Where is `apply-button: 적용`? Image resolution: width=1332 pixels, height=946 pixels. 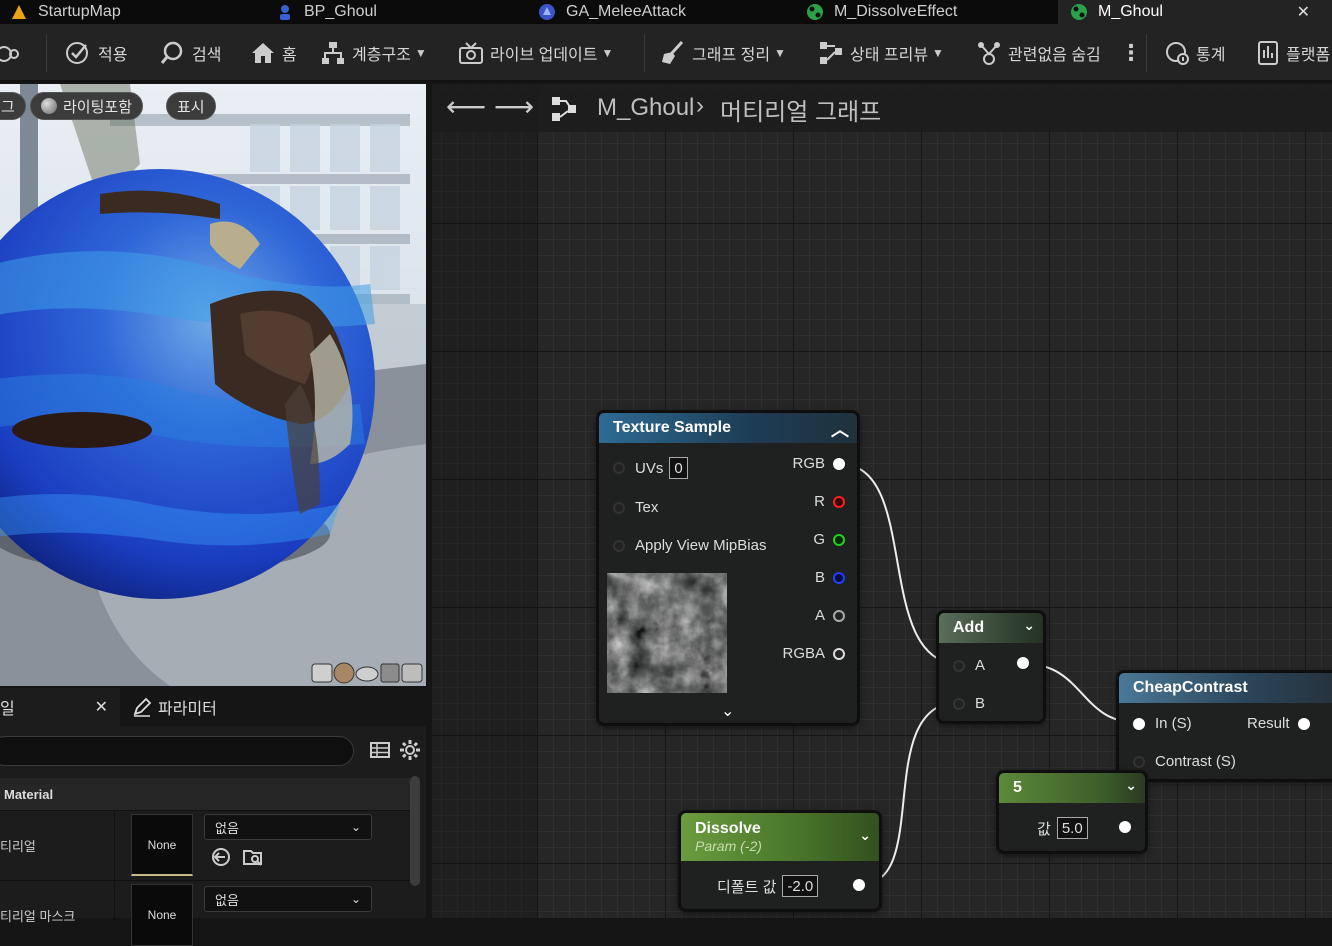 apply-button: 적용 is located at coordinates (95, 53).